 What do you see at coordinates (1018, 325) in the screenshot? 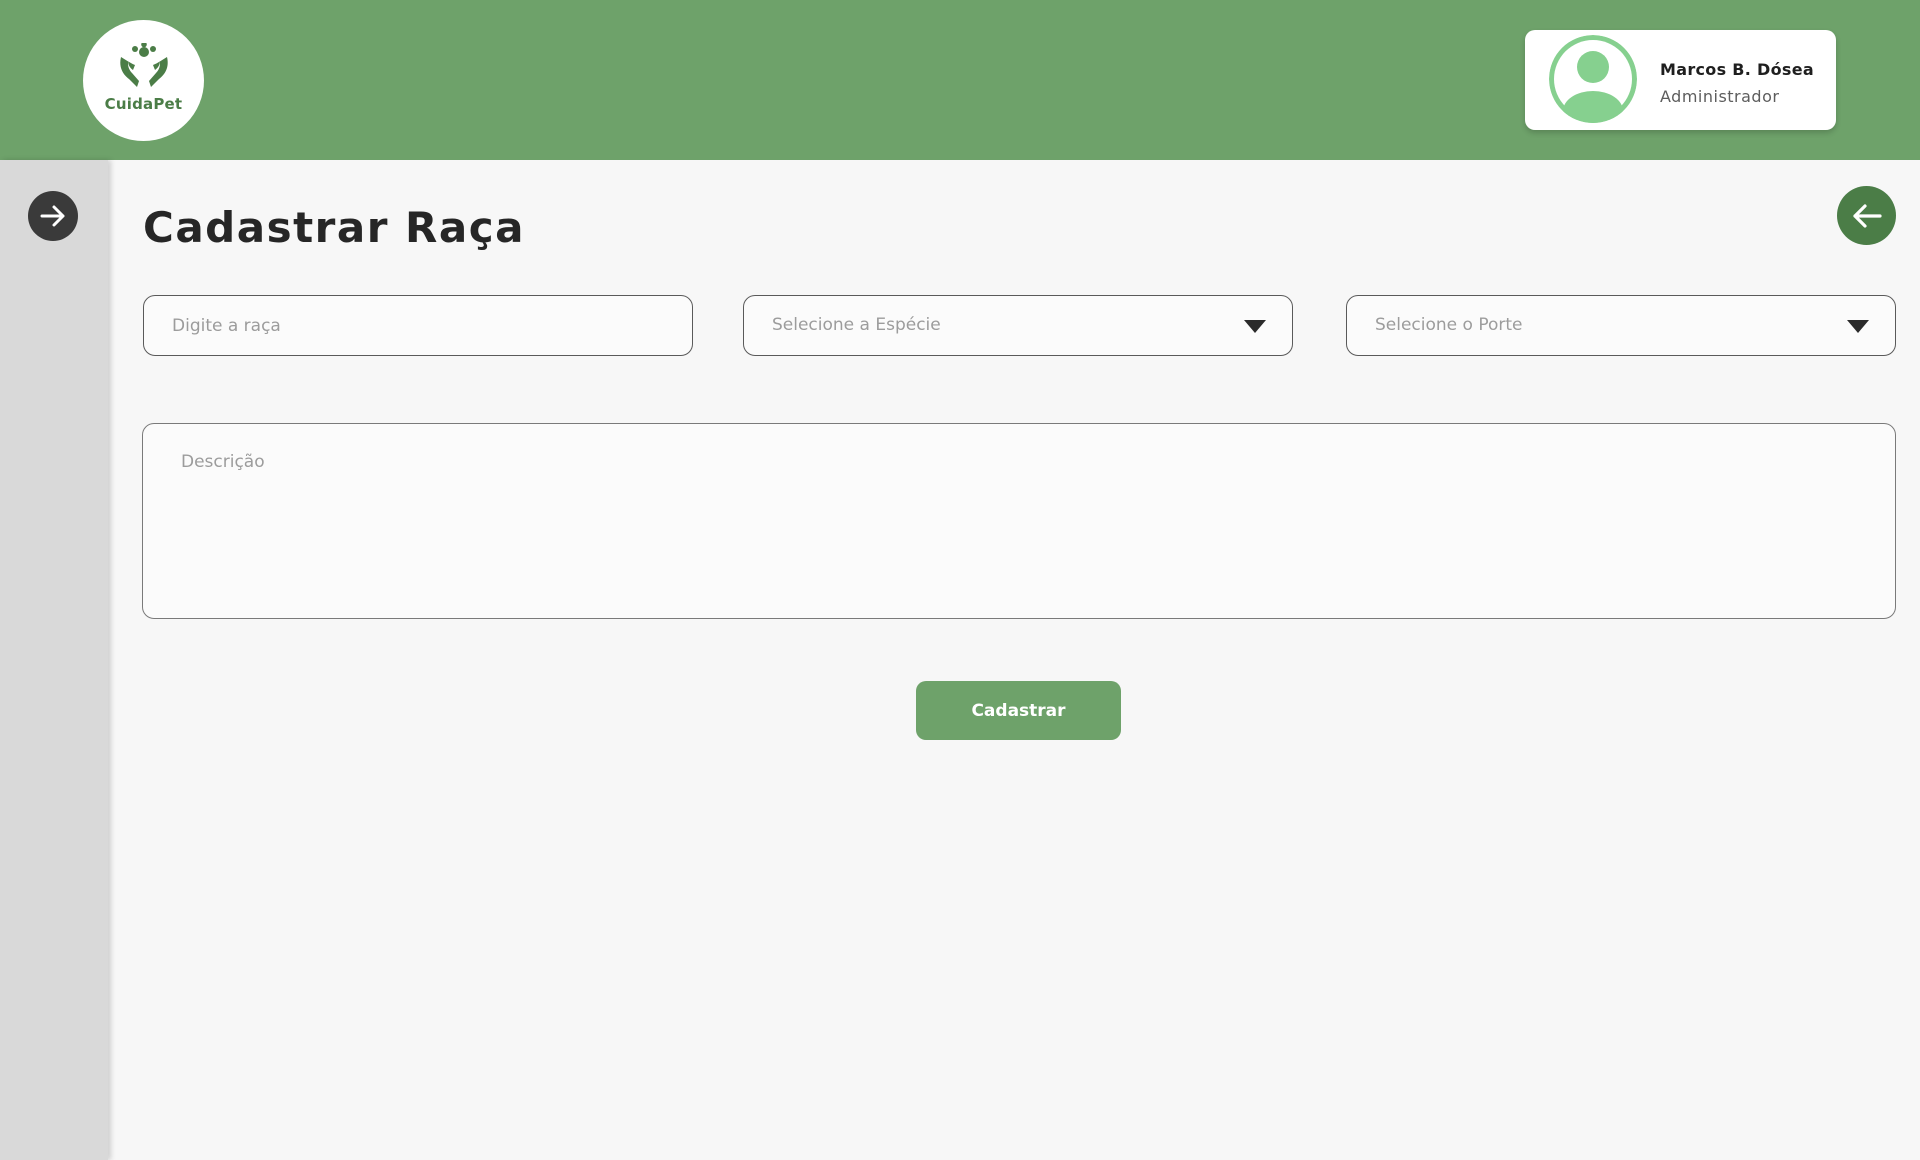
I see `species-select: Selecione a Espécie` at bounding box center [1018, 325].